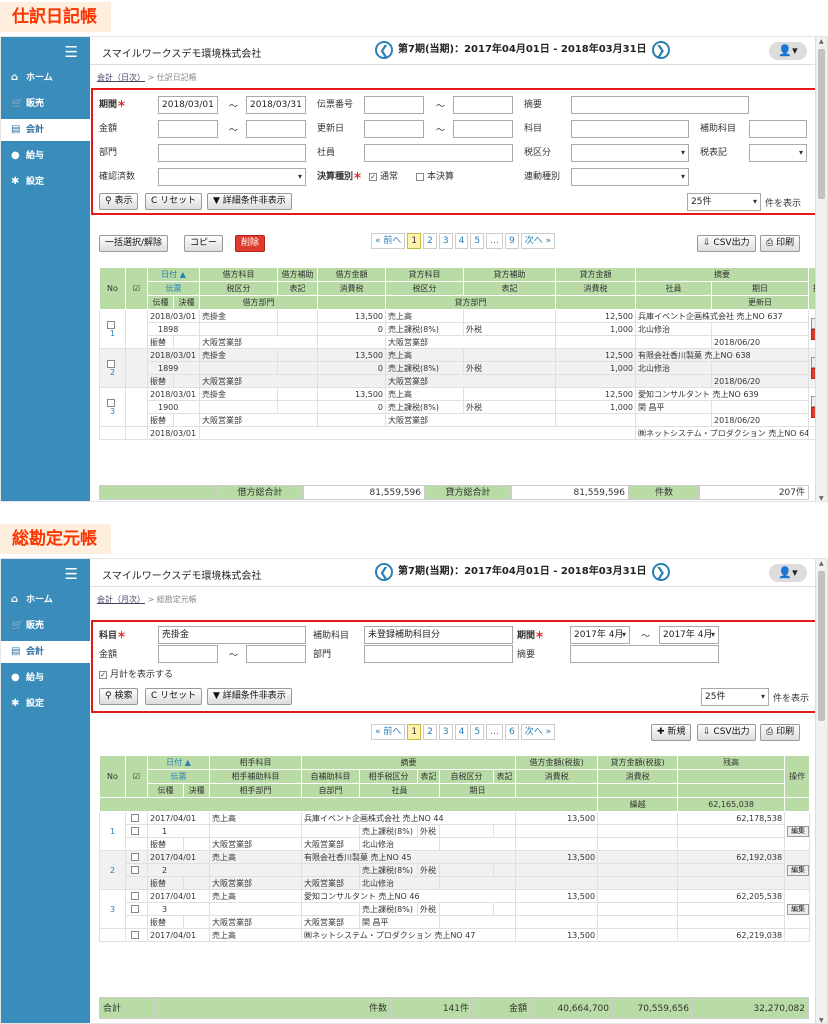  Describe the element at coordinates (660, 572) in the screenshot. I see `next-period-icon: ❯` at that location.